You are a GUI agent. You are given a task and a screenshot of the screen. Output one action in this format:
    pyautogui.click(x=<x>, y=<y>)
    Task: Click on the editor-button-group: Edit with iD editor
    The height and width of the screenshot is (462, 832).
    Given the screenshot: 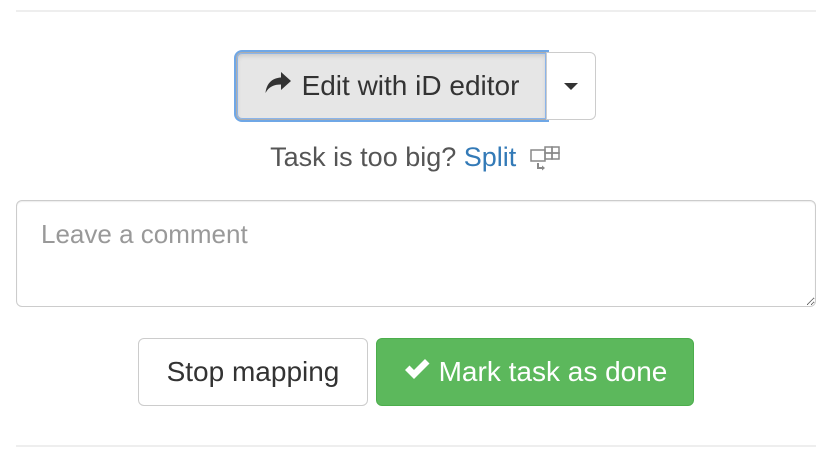 What is the action you would take?
    pyautogui.click(x=416, y=86)
    